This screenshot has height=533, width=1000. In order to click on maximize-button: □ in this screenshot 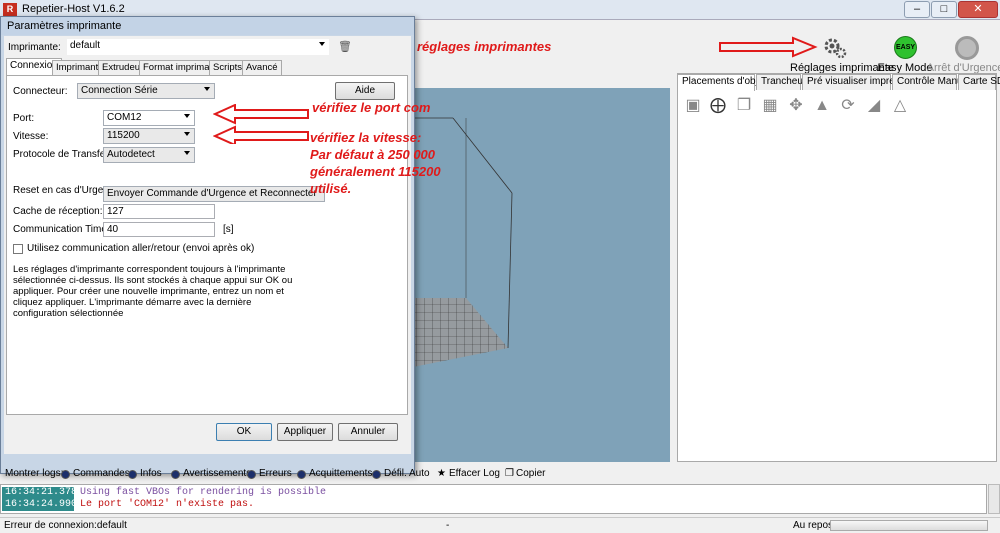, I will do `click(944, 9)`.